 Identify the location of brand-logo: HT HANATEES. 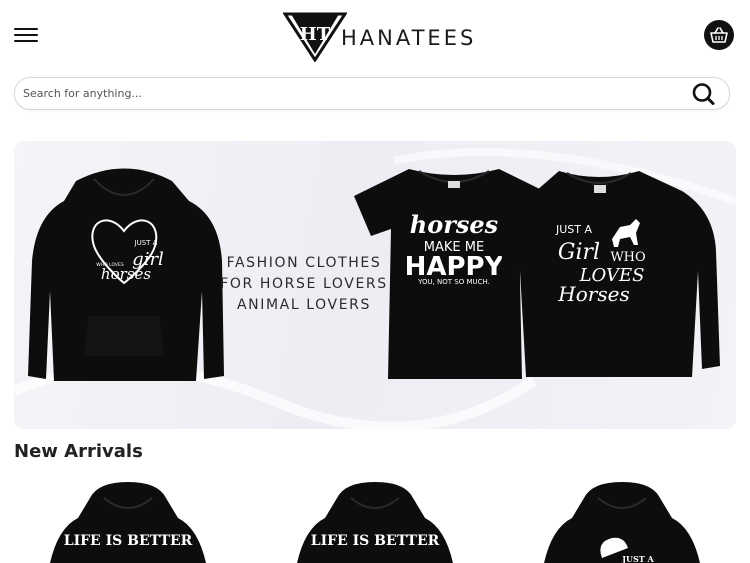
(379, 36).